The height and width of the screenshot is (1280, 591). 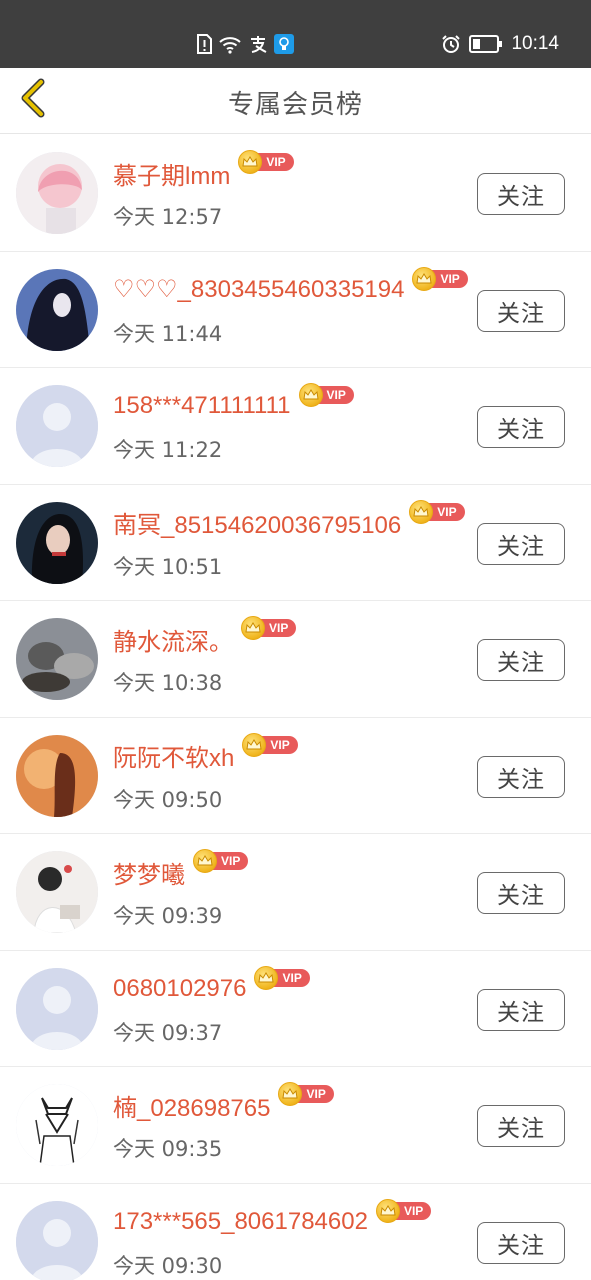 What do you see at coordinates (295, 193) in the screenshot?
I see `member-row-1: 慕子期lmm VIP 今天 12:57 关注` at bounding box center [295, 193].